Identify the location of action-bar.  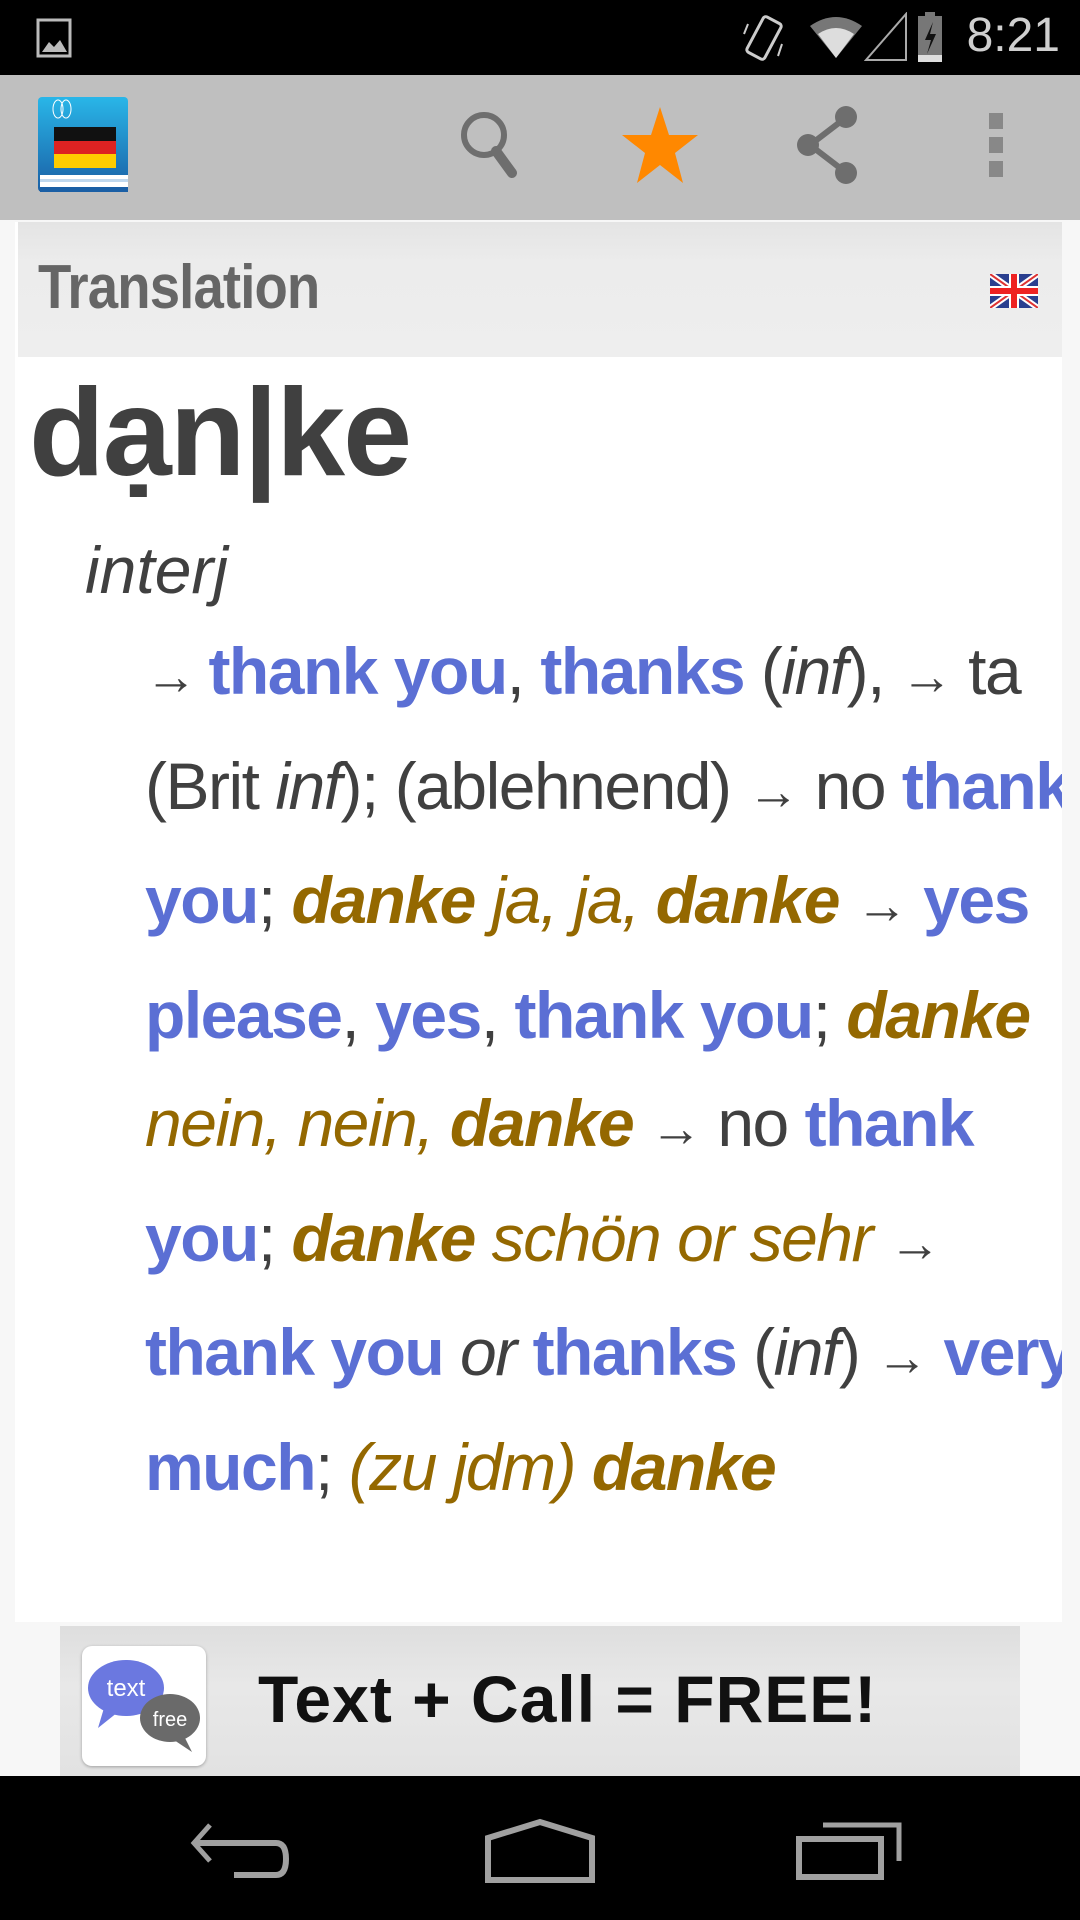
(540, 147).